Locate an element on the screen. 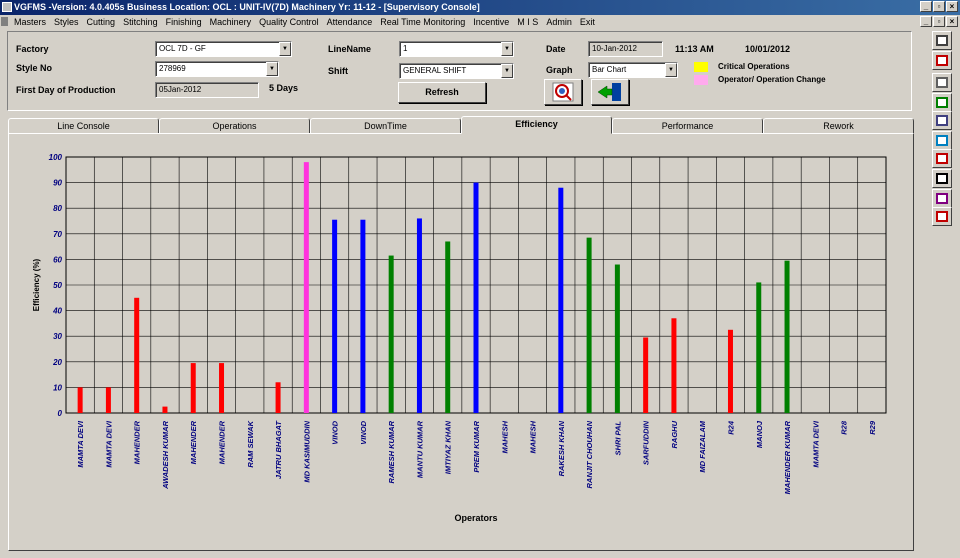 This screenshot has width=960, height=558. y-tick-label: 0 is located at coordinates (60, 413).